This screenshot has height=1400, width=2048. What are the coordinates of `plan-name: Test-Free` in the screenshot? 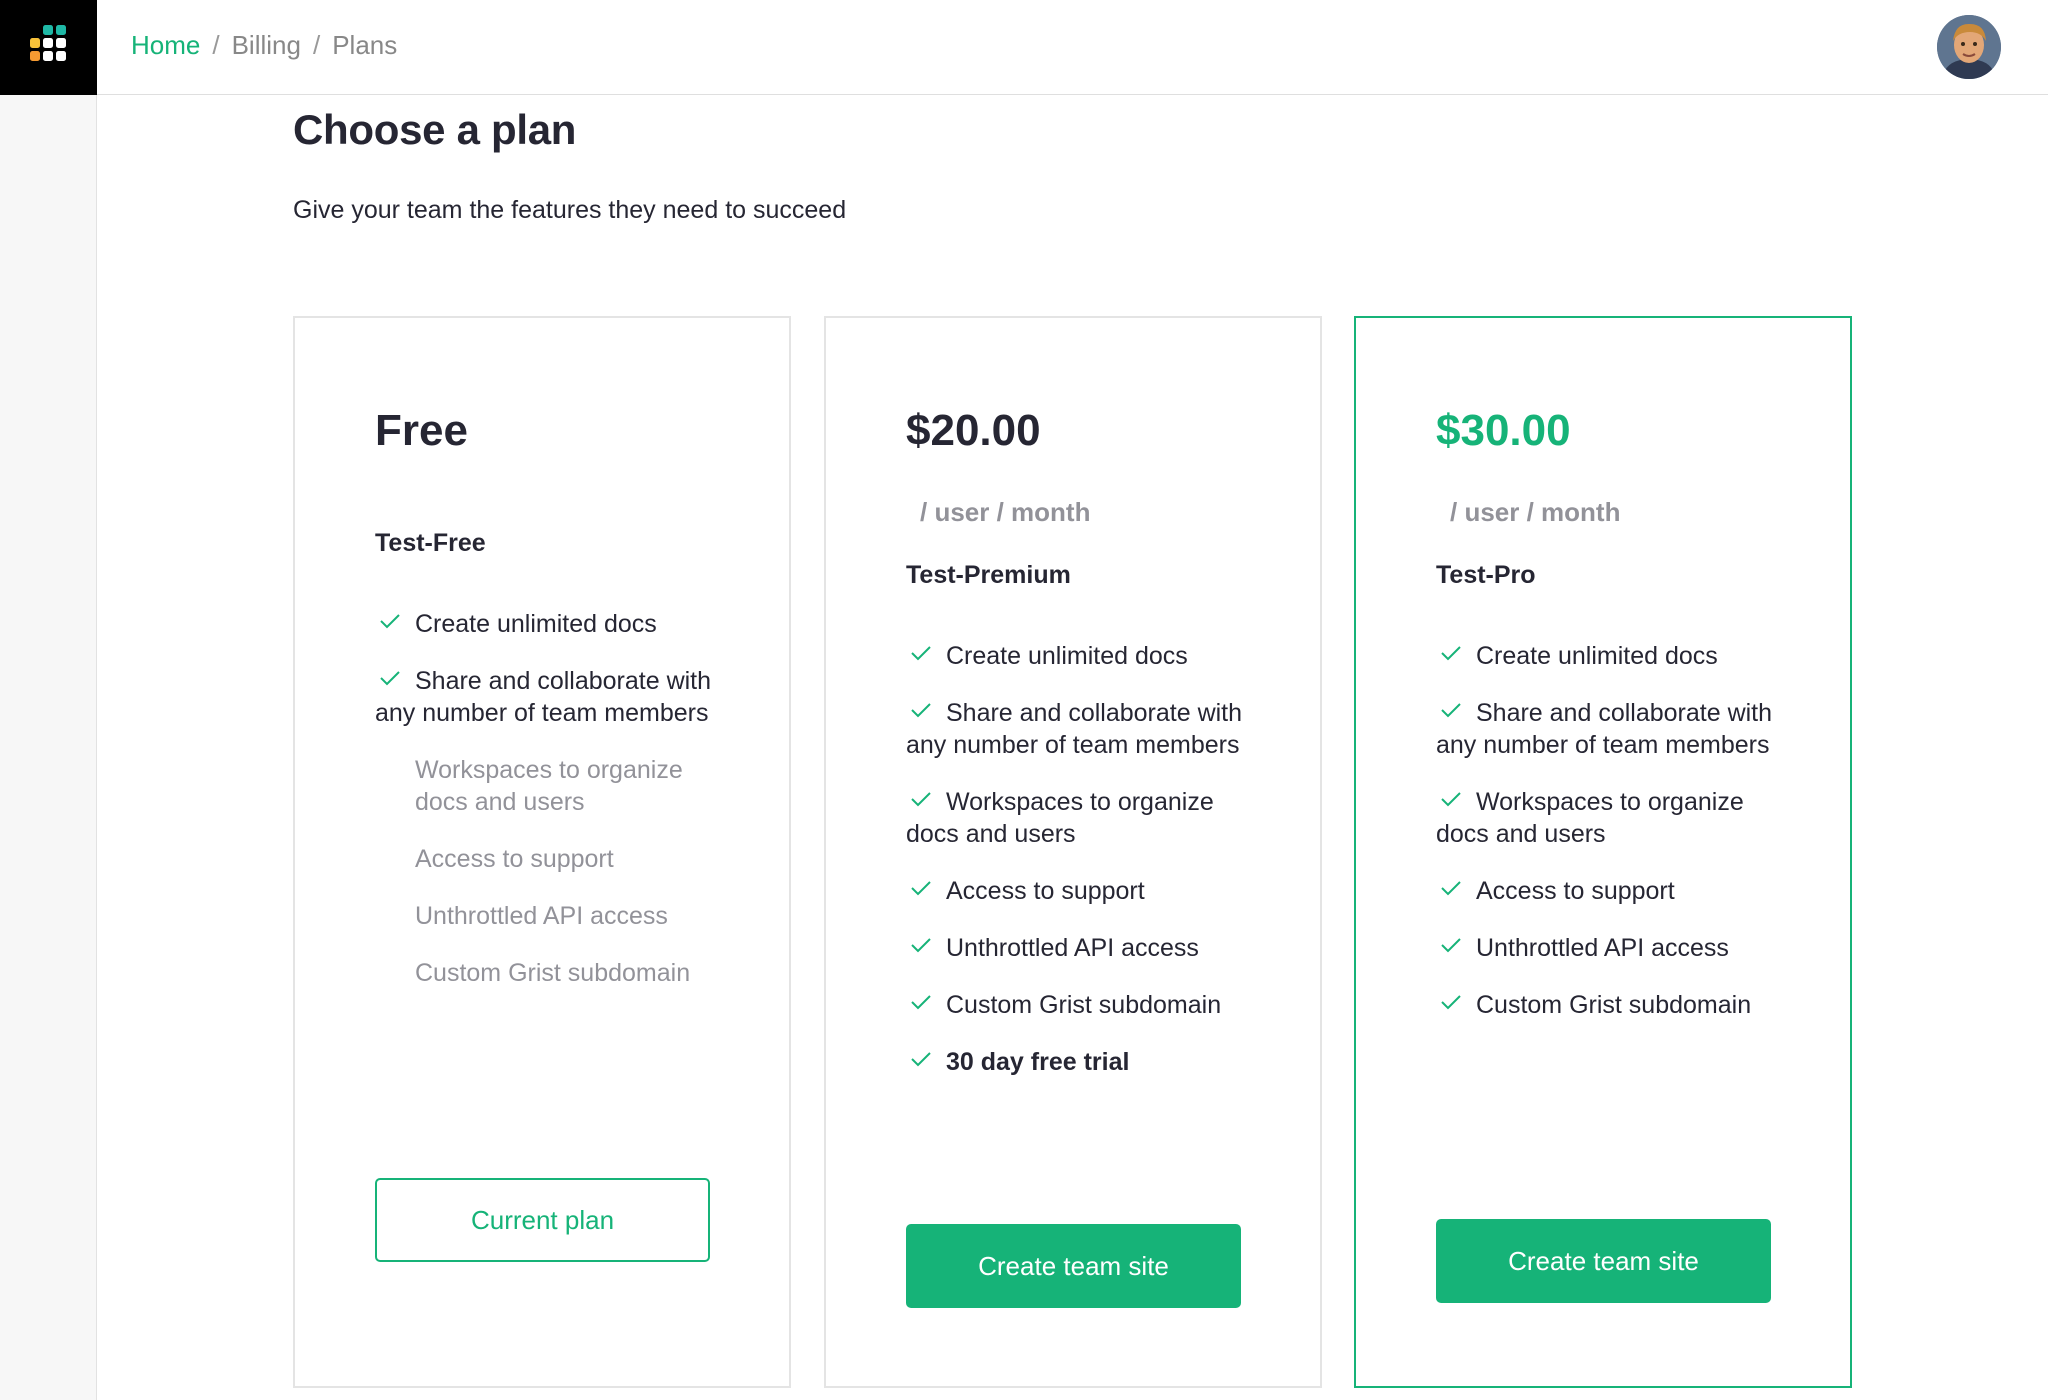 It's located at (430, 543).